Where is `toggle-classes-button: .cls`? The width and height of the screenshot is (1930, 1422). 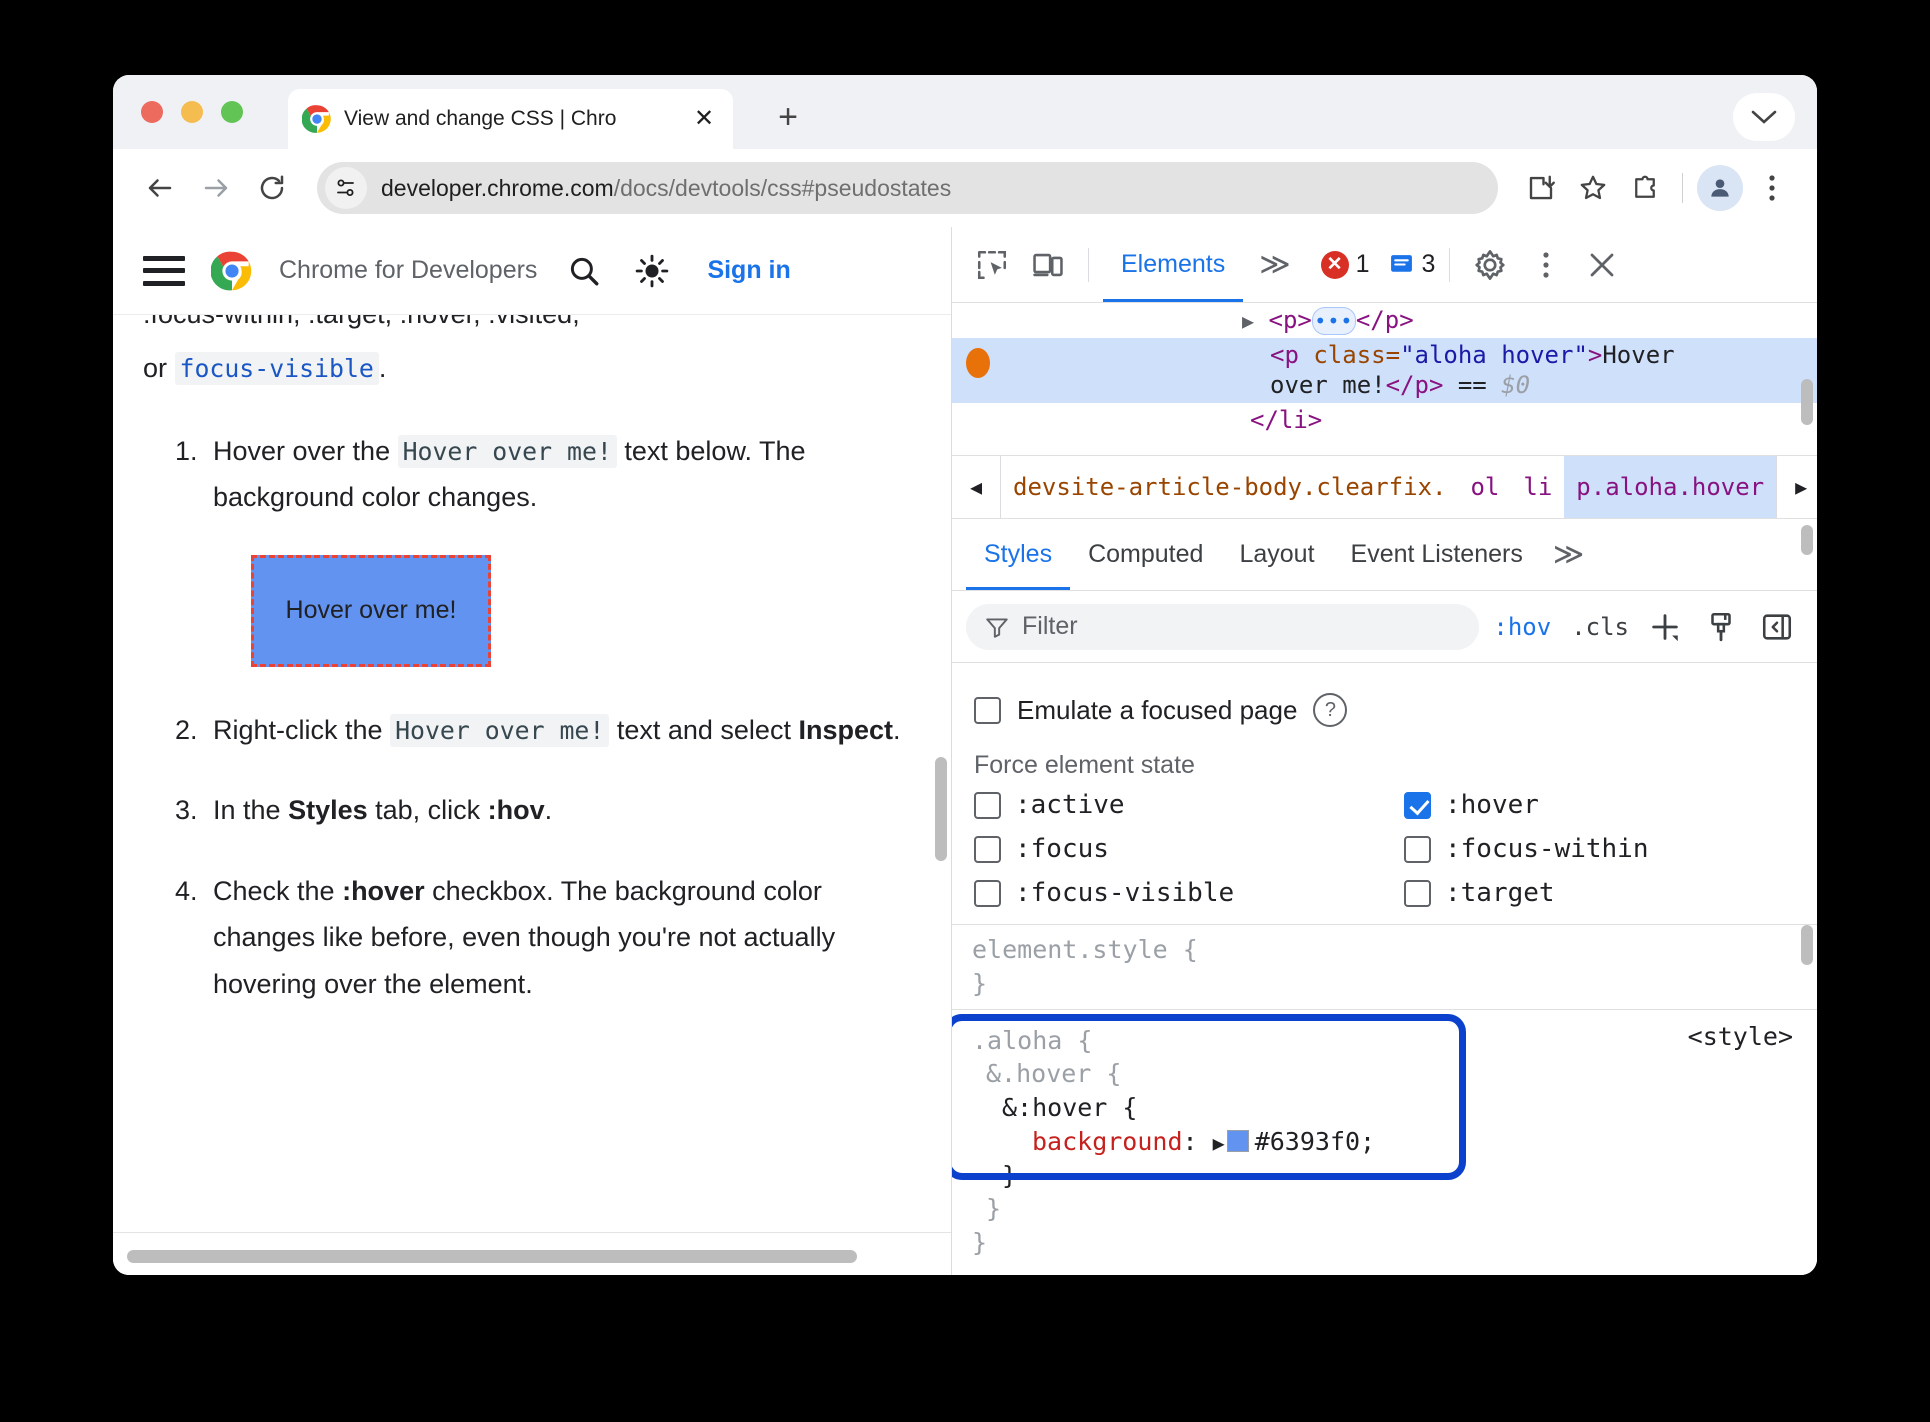 toggle-classes-button: .cls is located at coordinates (1600, 627).